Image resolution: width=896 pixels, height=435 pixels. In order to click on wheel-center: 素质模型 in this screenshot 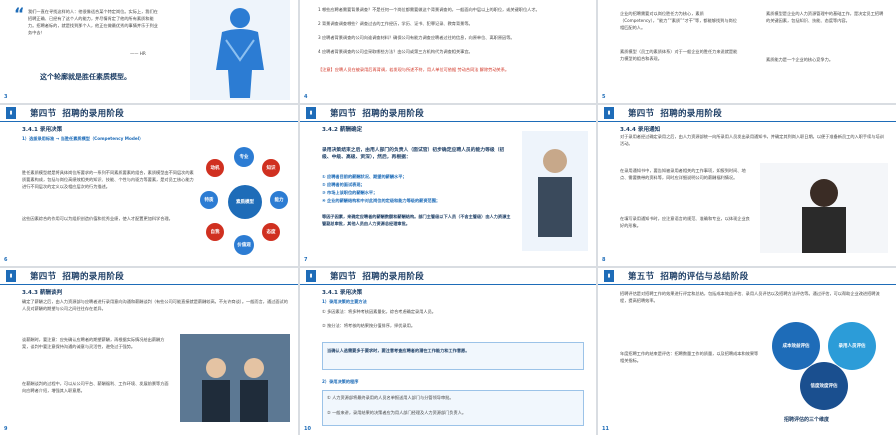, I will do `click(245, 202)`.